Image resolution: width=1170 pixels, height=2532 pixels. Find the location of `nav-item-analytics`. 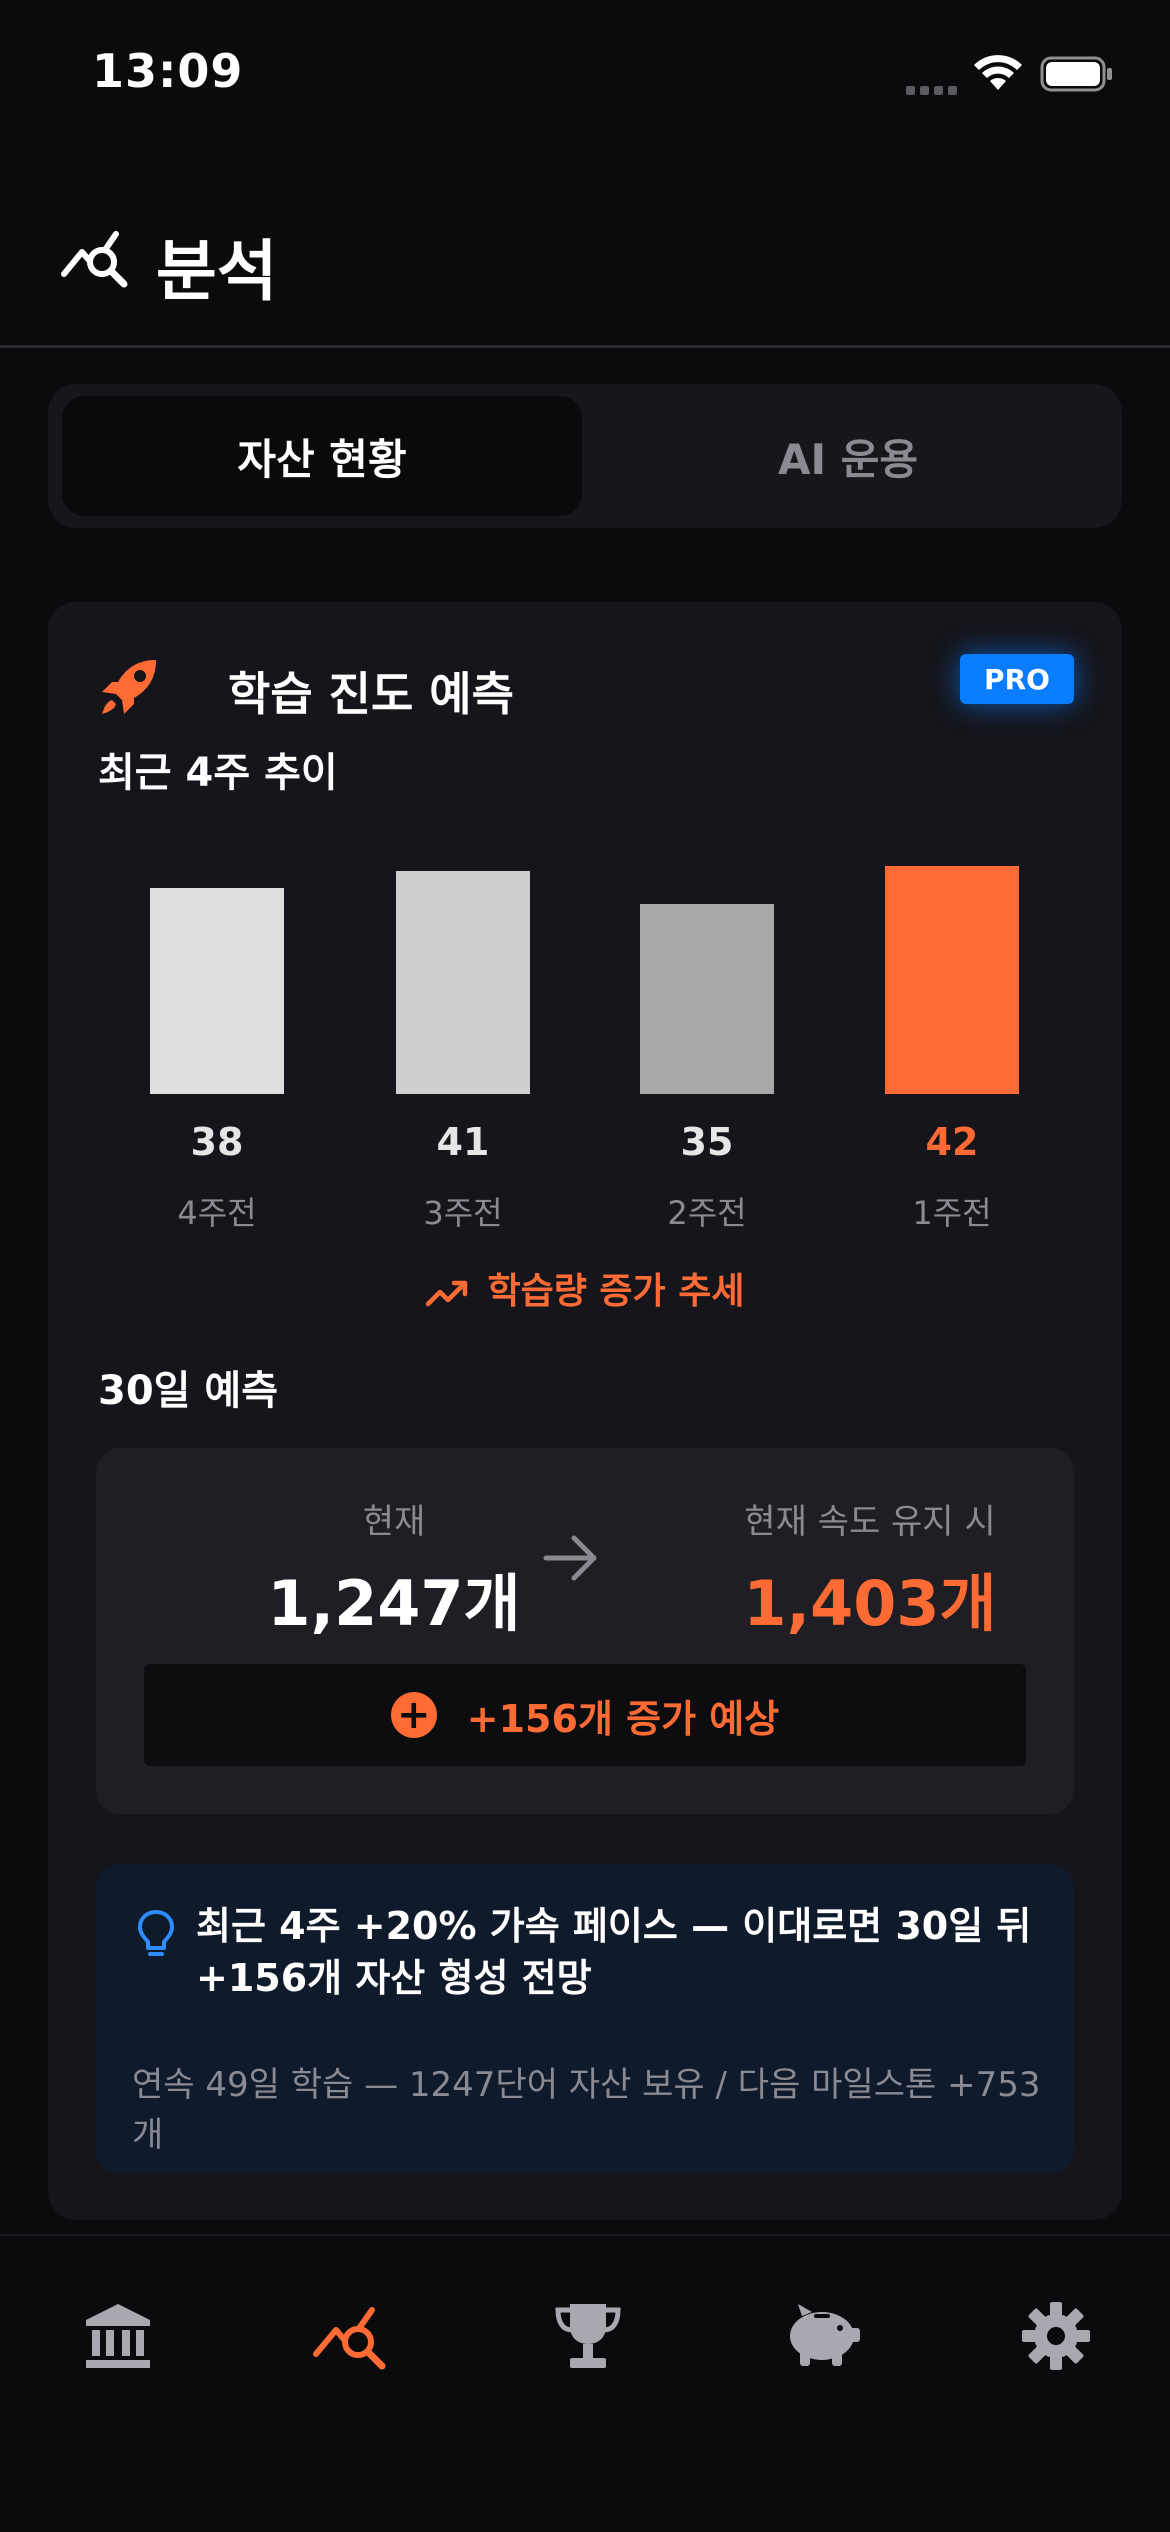

nav-item-analytics is located at coordinates (352, 2336).